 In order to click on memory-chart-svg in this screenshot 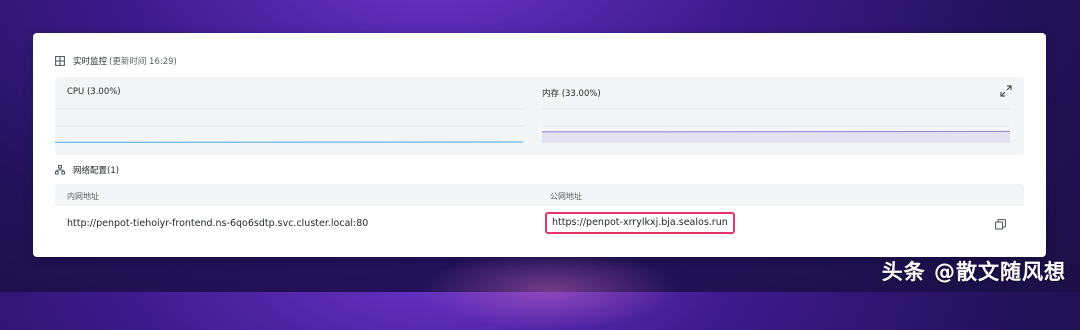, I will do `click(777, 123)`.